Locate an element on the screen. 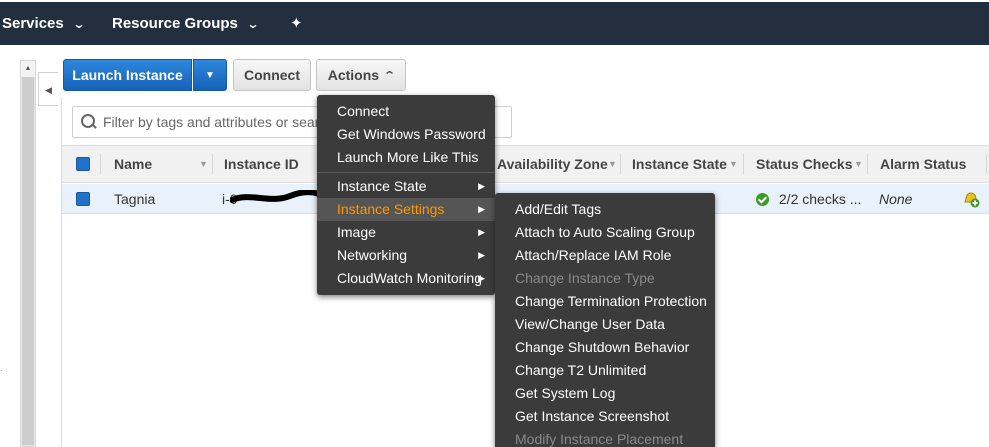 The image size is (989, 447). menu-item-change-termination-protection: Change Termination Protection is located at coordinates (605, 301).